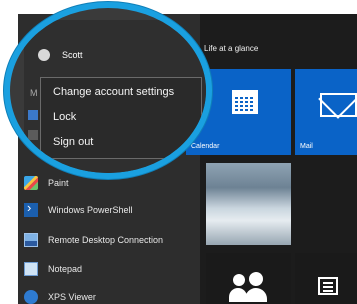  Describe the element at coordinates (31, 297) in the screenshot. I see `xps-viewer-icon` at that location.